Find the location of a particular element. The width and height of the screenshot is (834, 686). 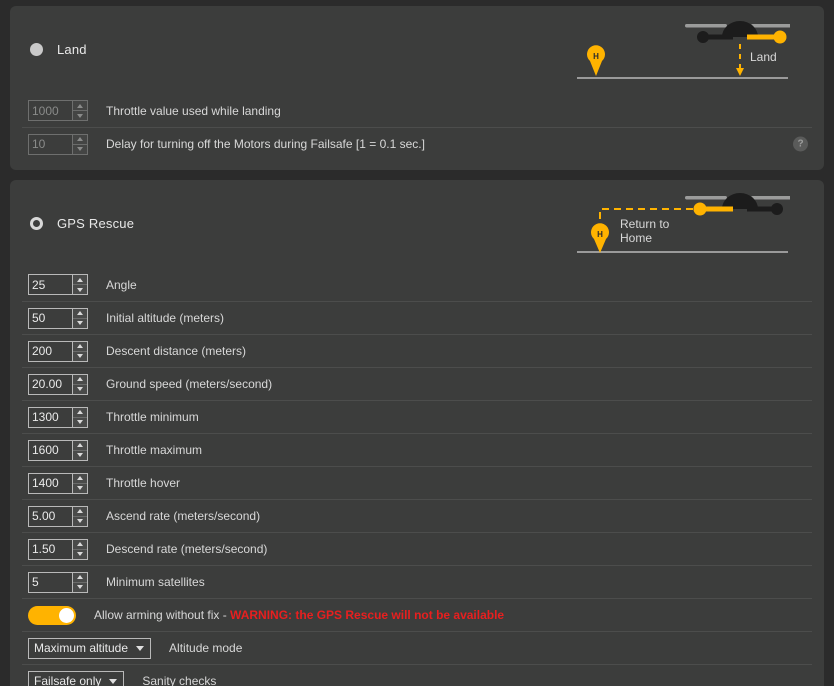

ascend-rate-spinner is located at coordinates (79, 516).